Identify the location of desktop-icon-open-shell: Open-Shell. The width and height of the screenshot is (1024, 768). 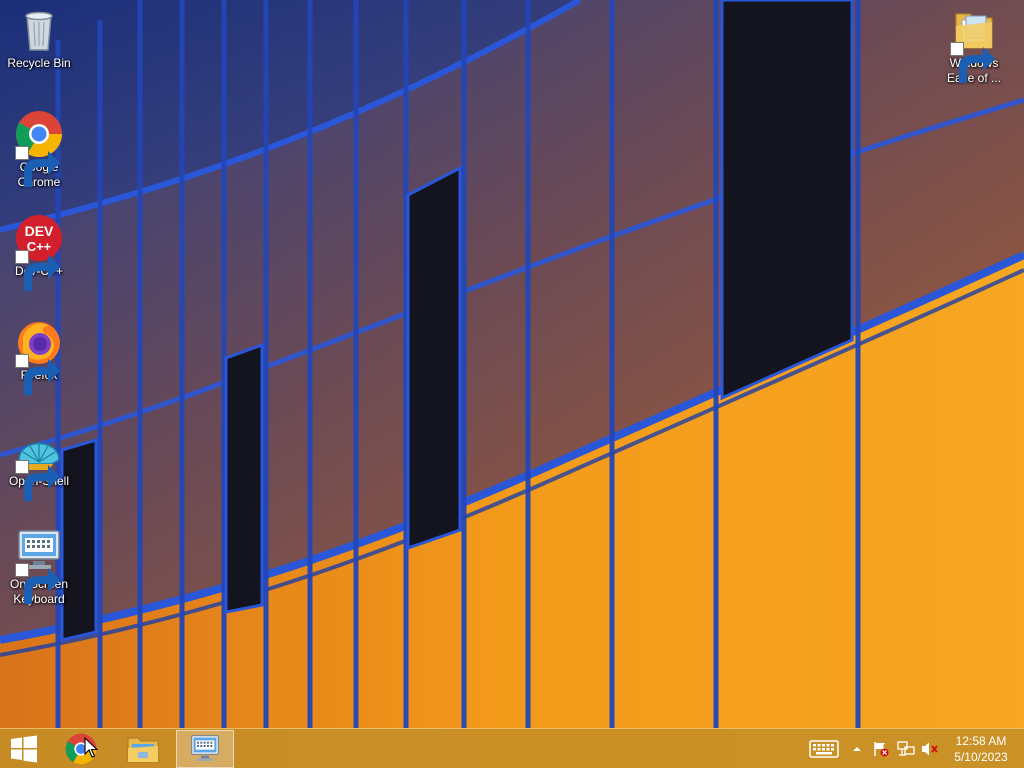
(39, 462).